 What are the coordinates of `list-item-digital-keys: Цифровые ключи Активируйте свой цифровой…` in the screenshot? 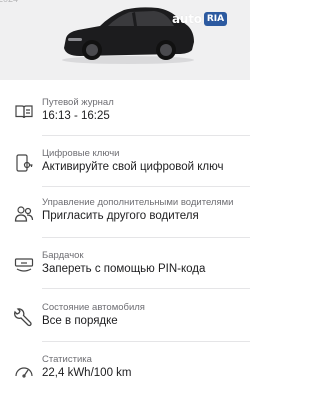 It's located at (125, 171).